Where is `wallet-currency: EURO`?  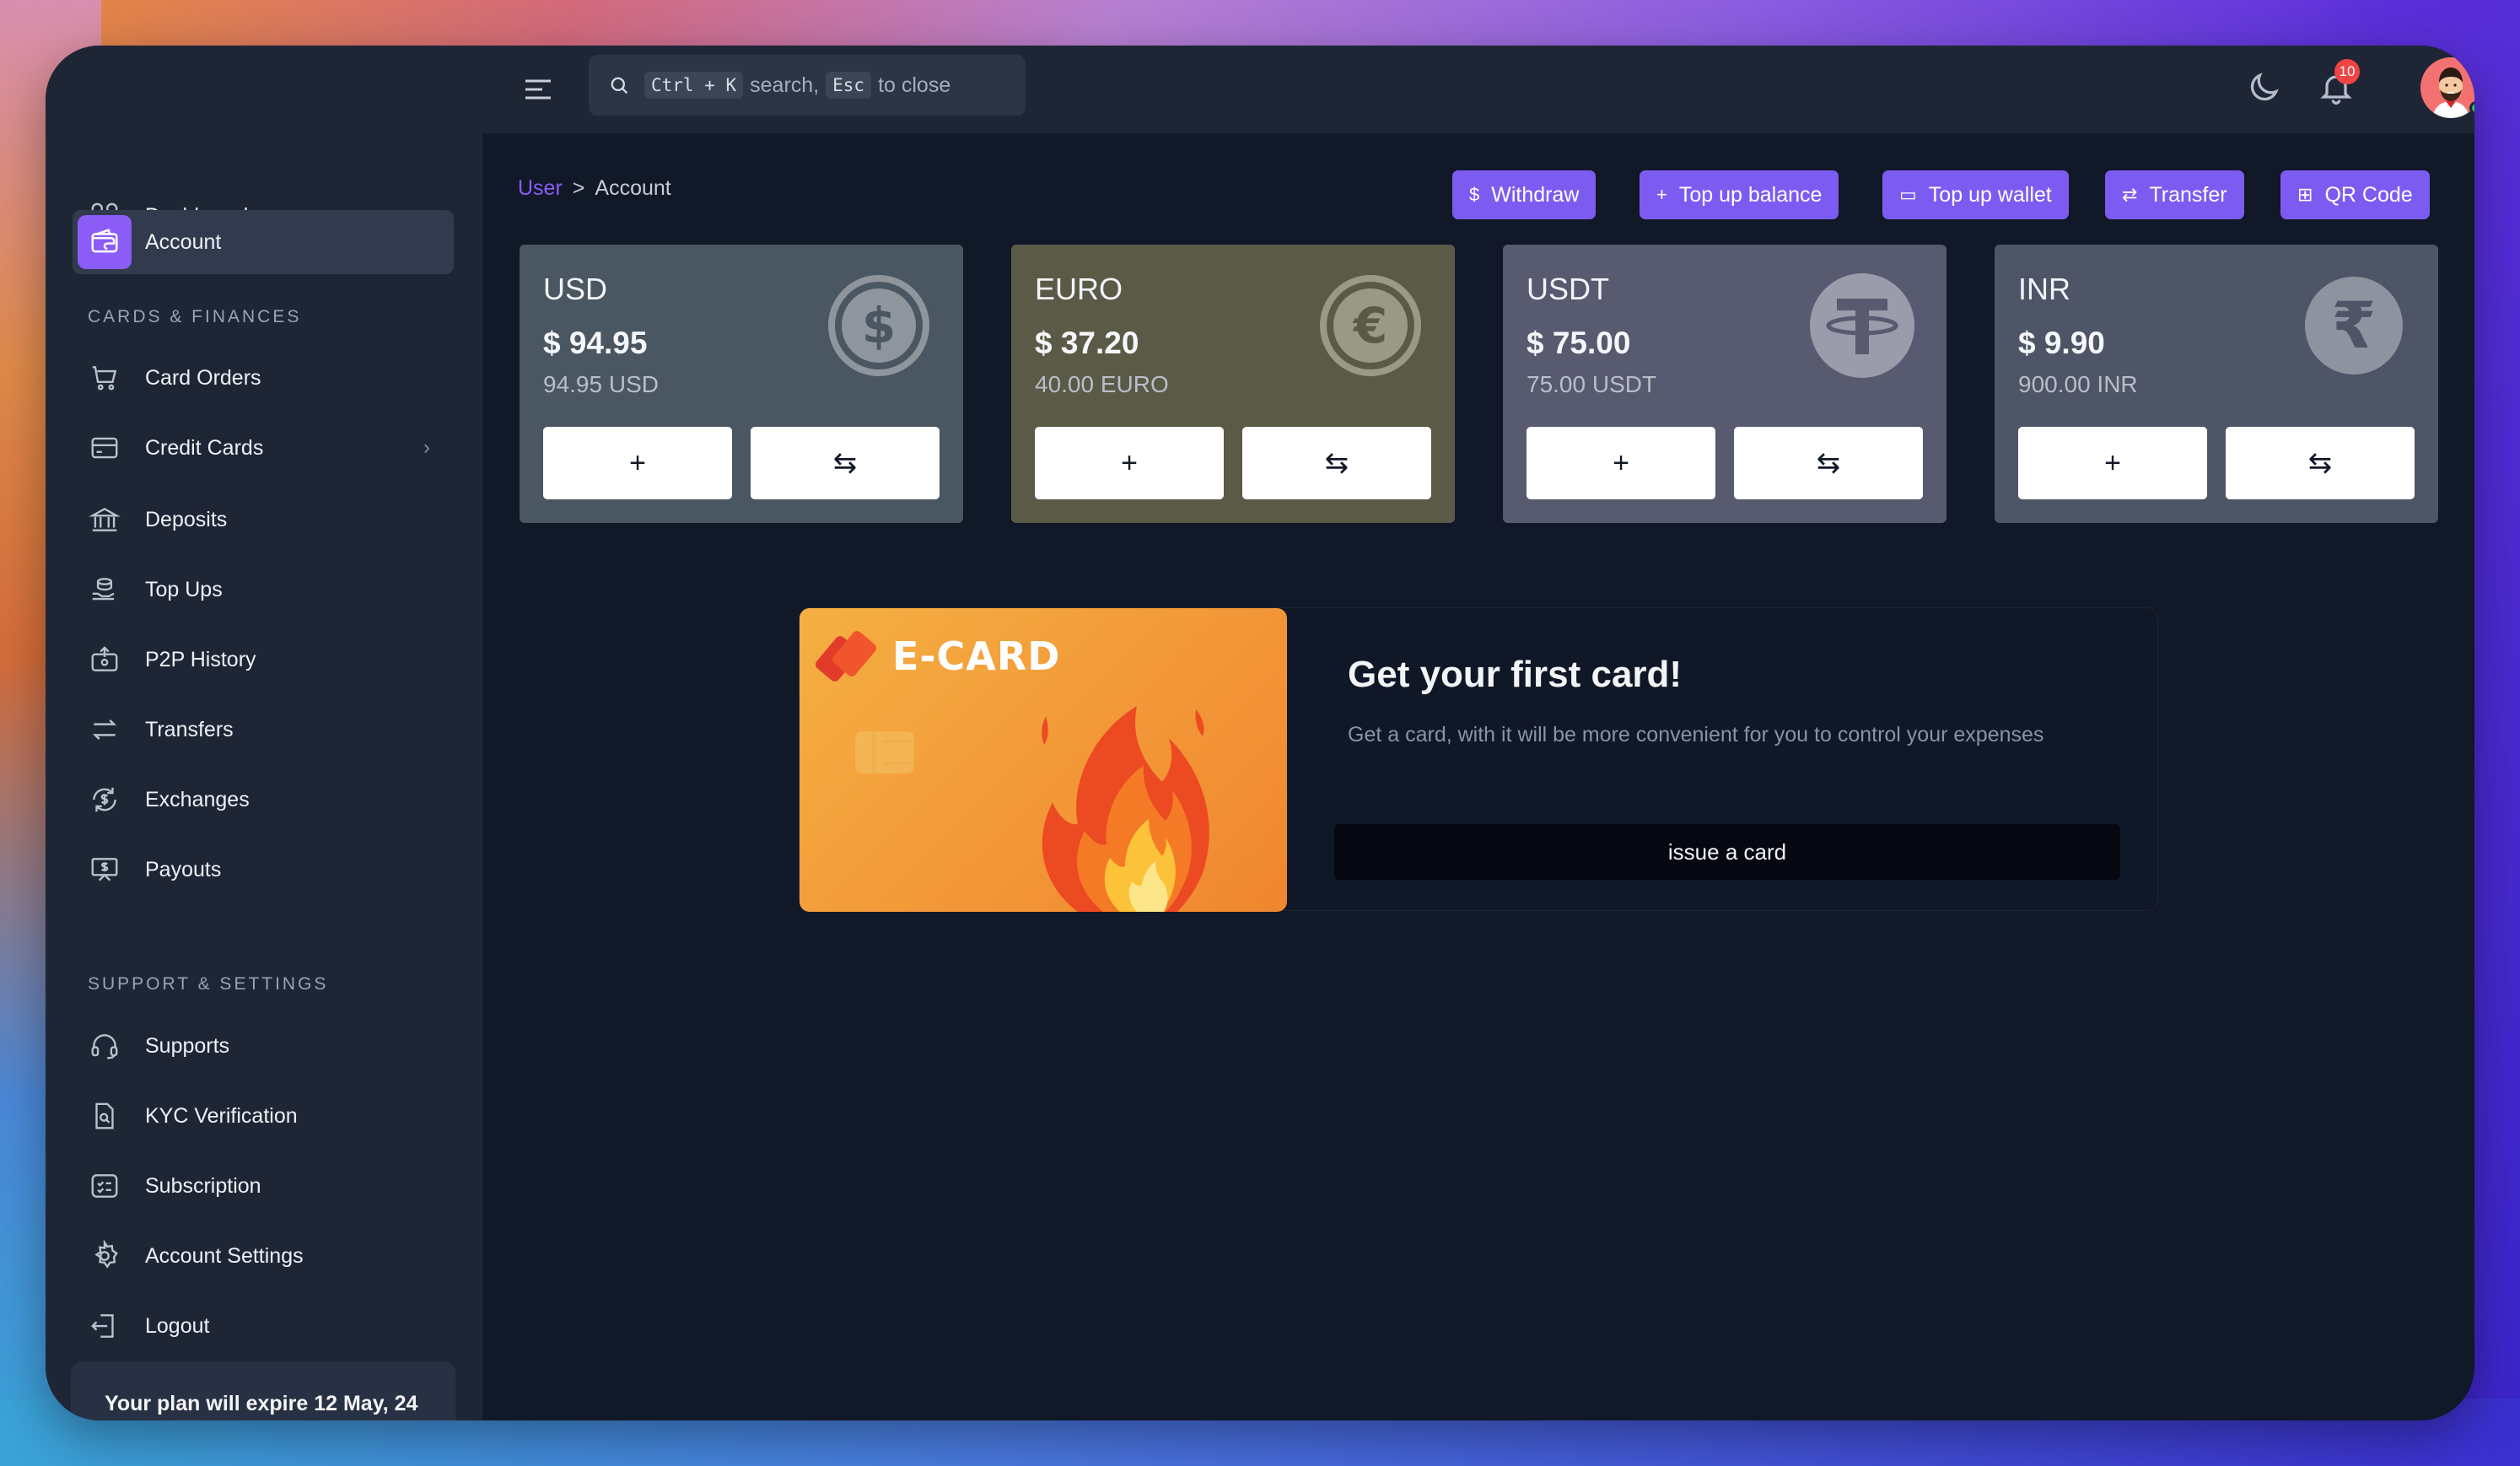
wallet-currency: EURO is located at coordinates (1079, 289).